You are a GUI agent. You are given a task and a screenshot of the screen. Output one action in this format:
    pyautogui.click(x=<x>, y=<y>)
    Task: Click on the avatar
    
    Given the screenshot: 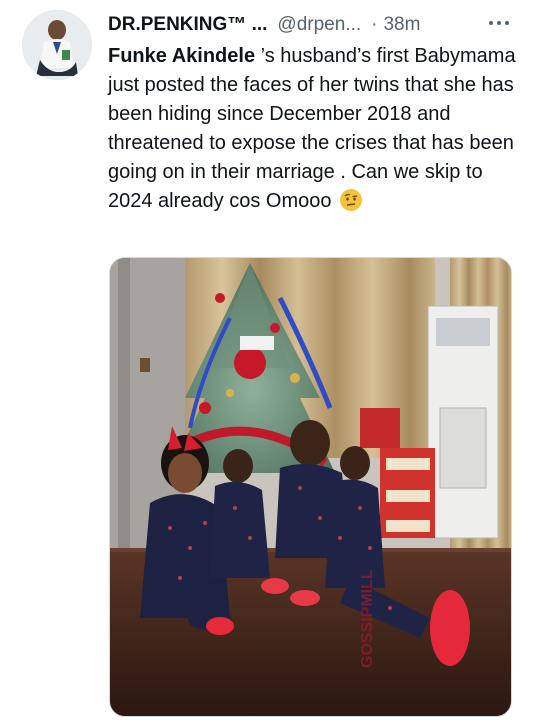 What is the action you would take?
    pyautogui.click(x=57, y=45)
    